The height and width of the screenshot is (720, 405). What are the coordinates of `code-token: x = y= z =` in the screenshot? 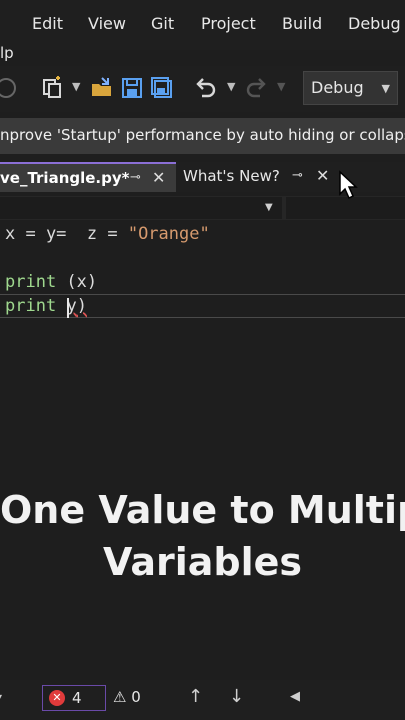 It's located at (66, 234).